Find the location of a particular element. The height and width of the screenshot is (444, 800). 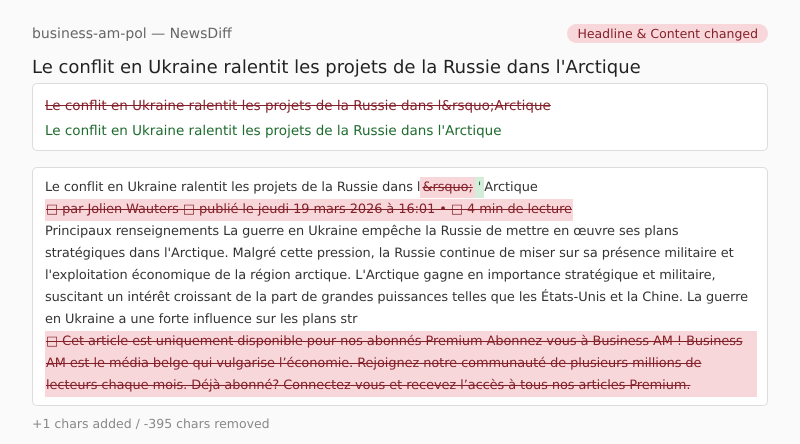

source-title: business-am-pol — NewsDiff is located at coordinates (132, 34).